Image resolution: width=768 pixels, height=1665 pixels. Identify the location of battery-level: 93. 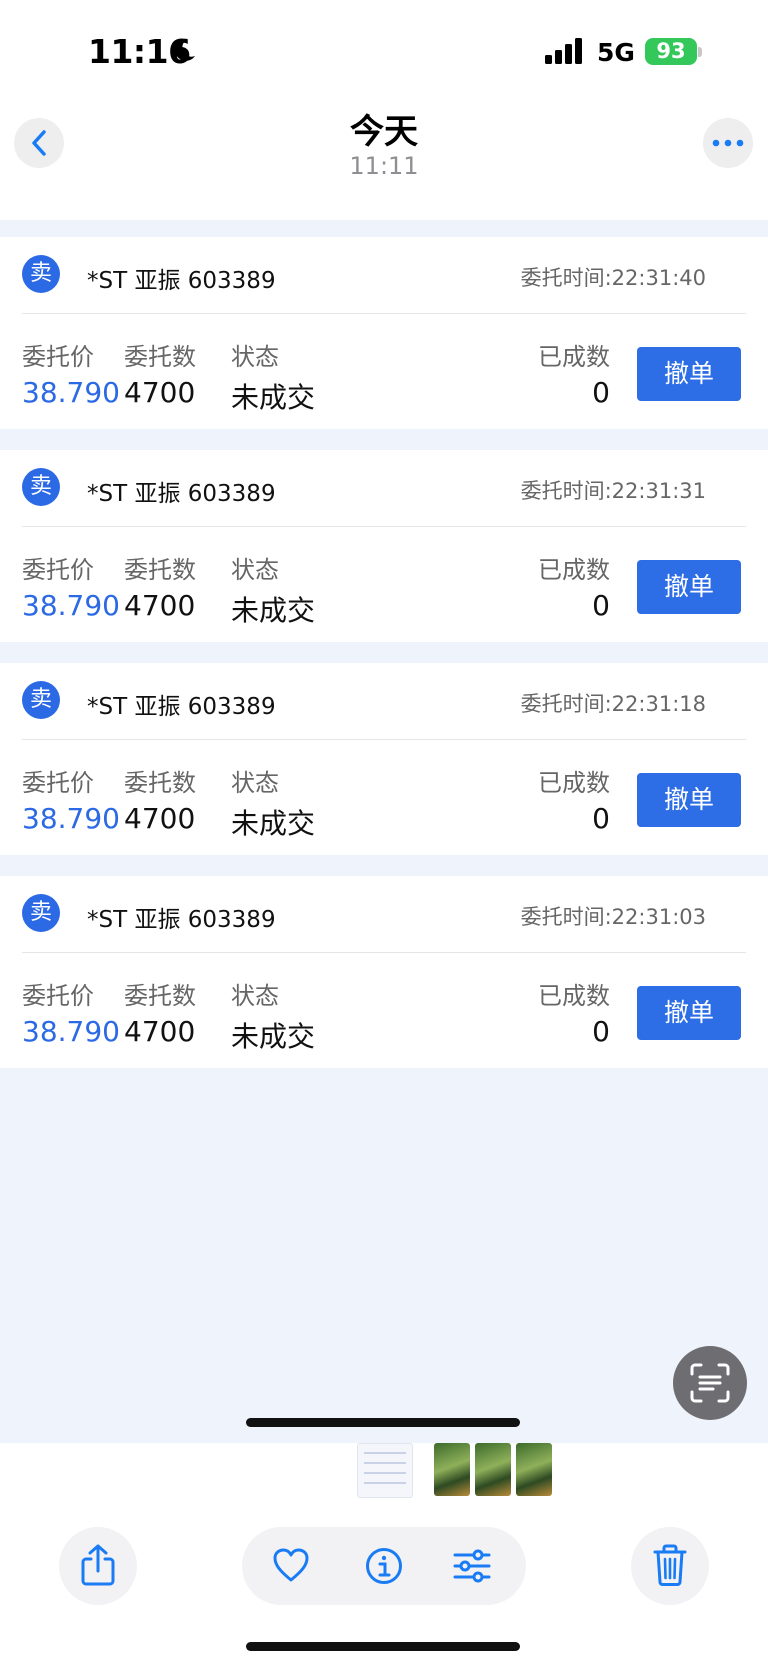
(671, 51).